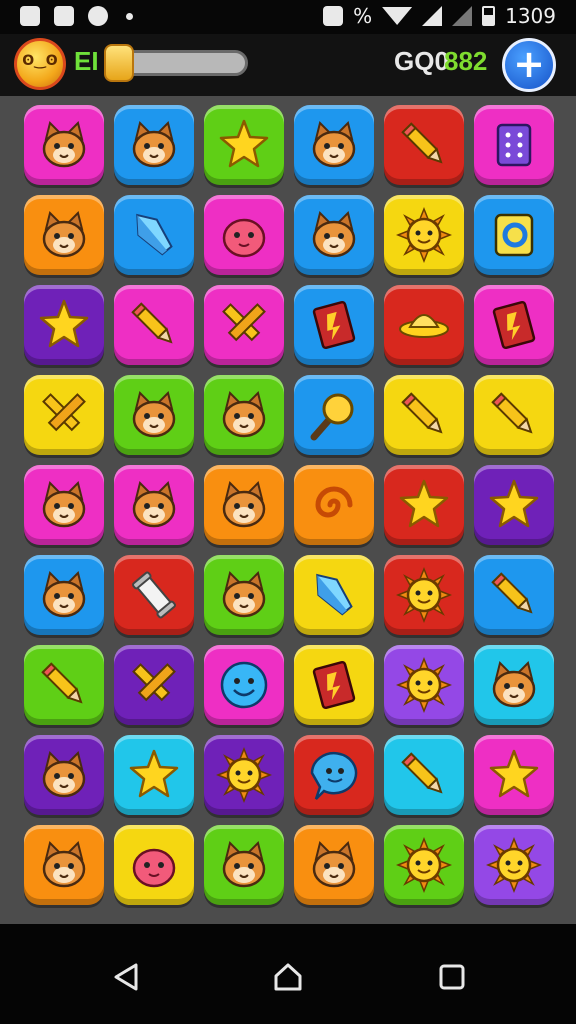 Image resolution: width=576 pixels, height=1024 pixels. I want to click on home-icon, so click(288, 977).